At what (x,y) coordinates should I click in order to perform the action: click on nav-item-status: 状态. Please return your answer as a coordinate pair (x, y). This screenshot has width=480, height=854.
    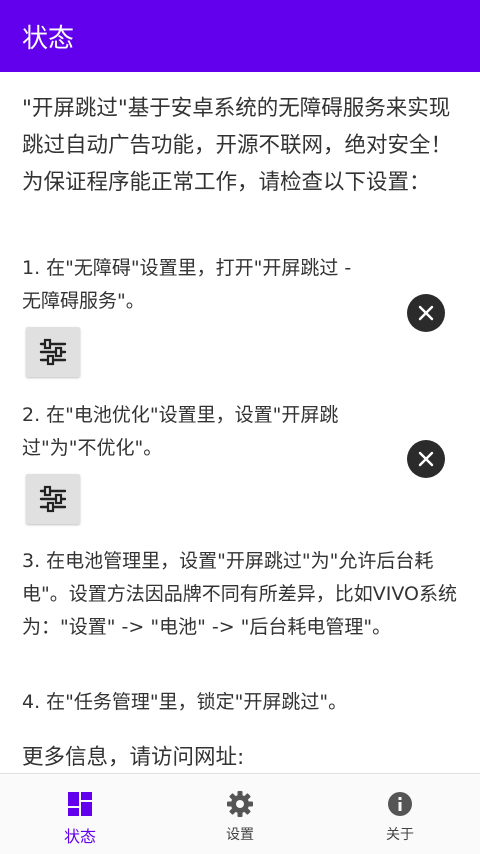
    Looking at the image, I should click on (80, 814).